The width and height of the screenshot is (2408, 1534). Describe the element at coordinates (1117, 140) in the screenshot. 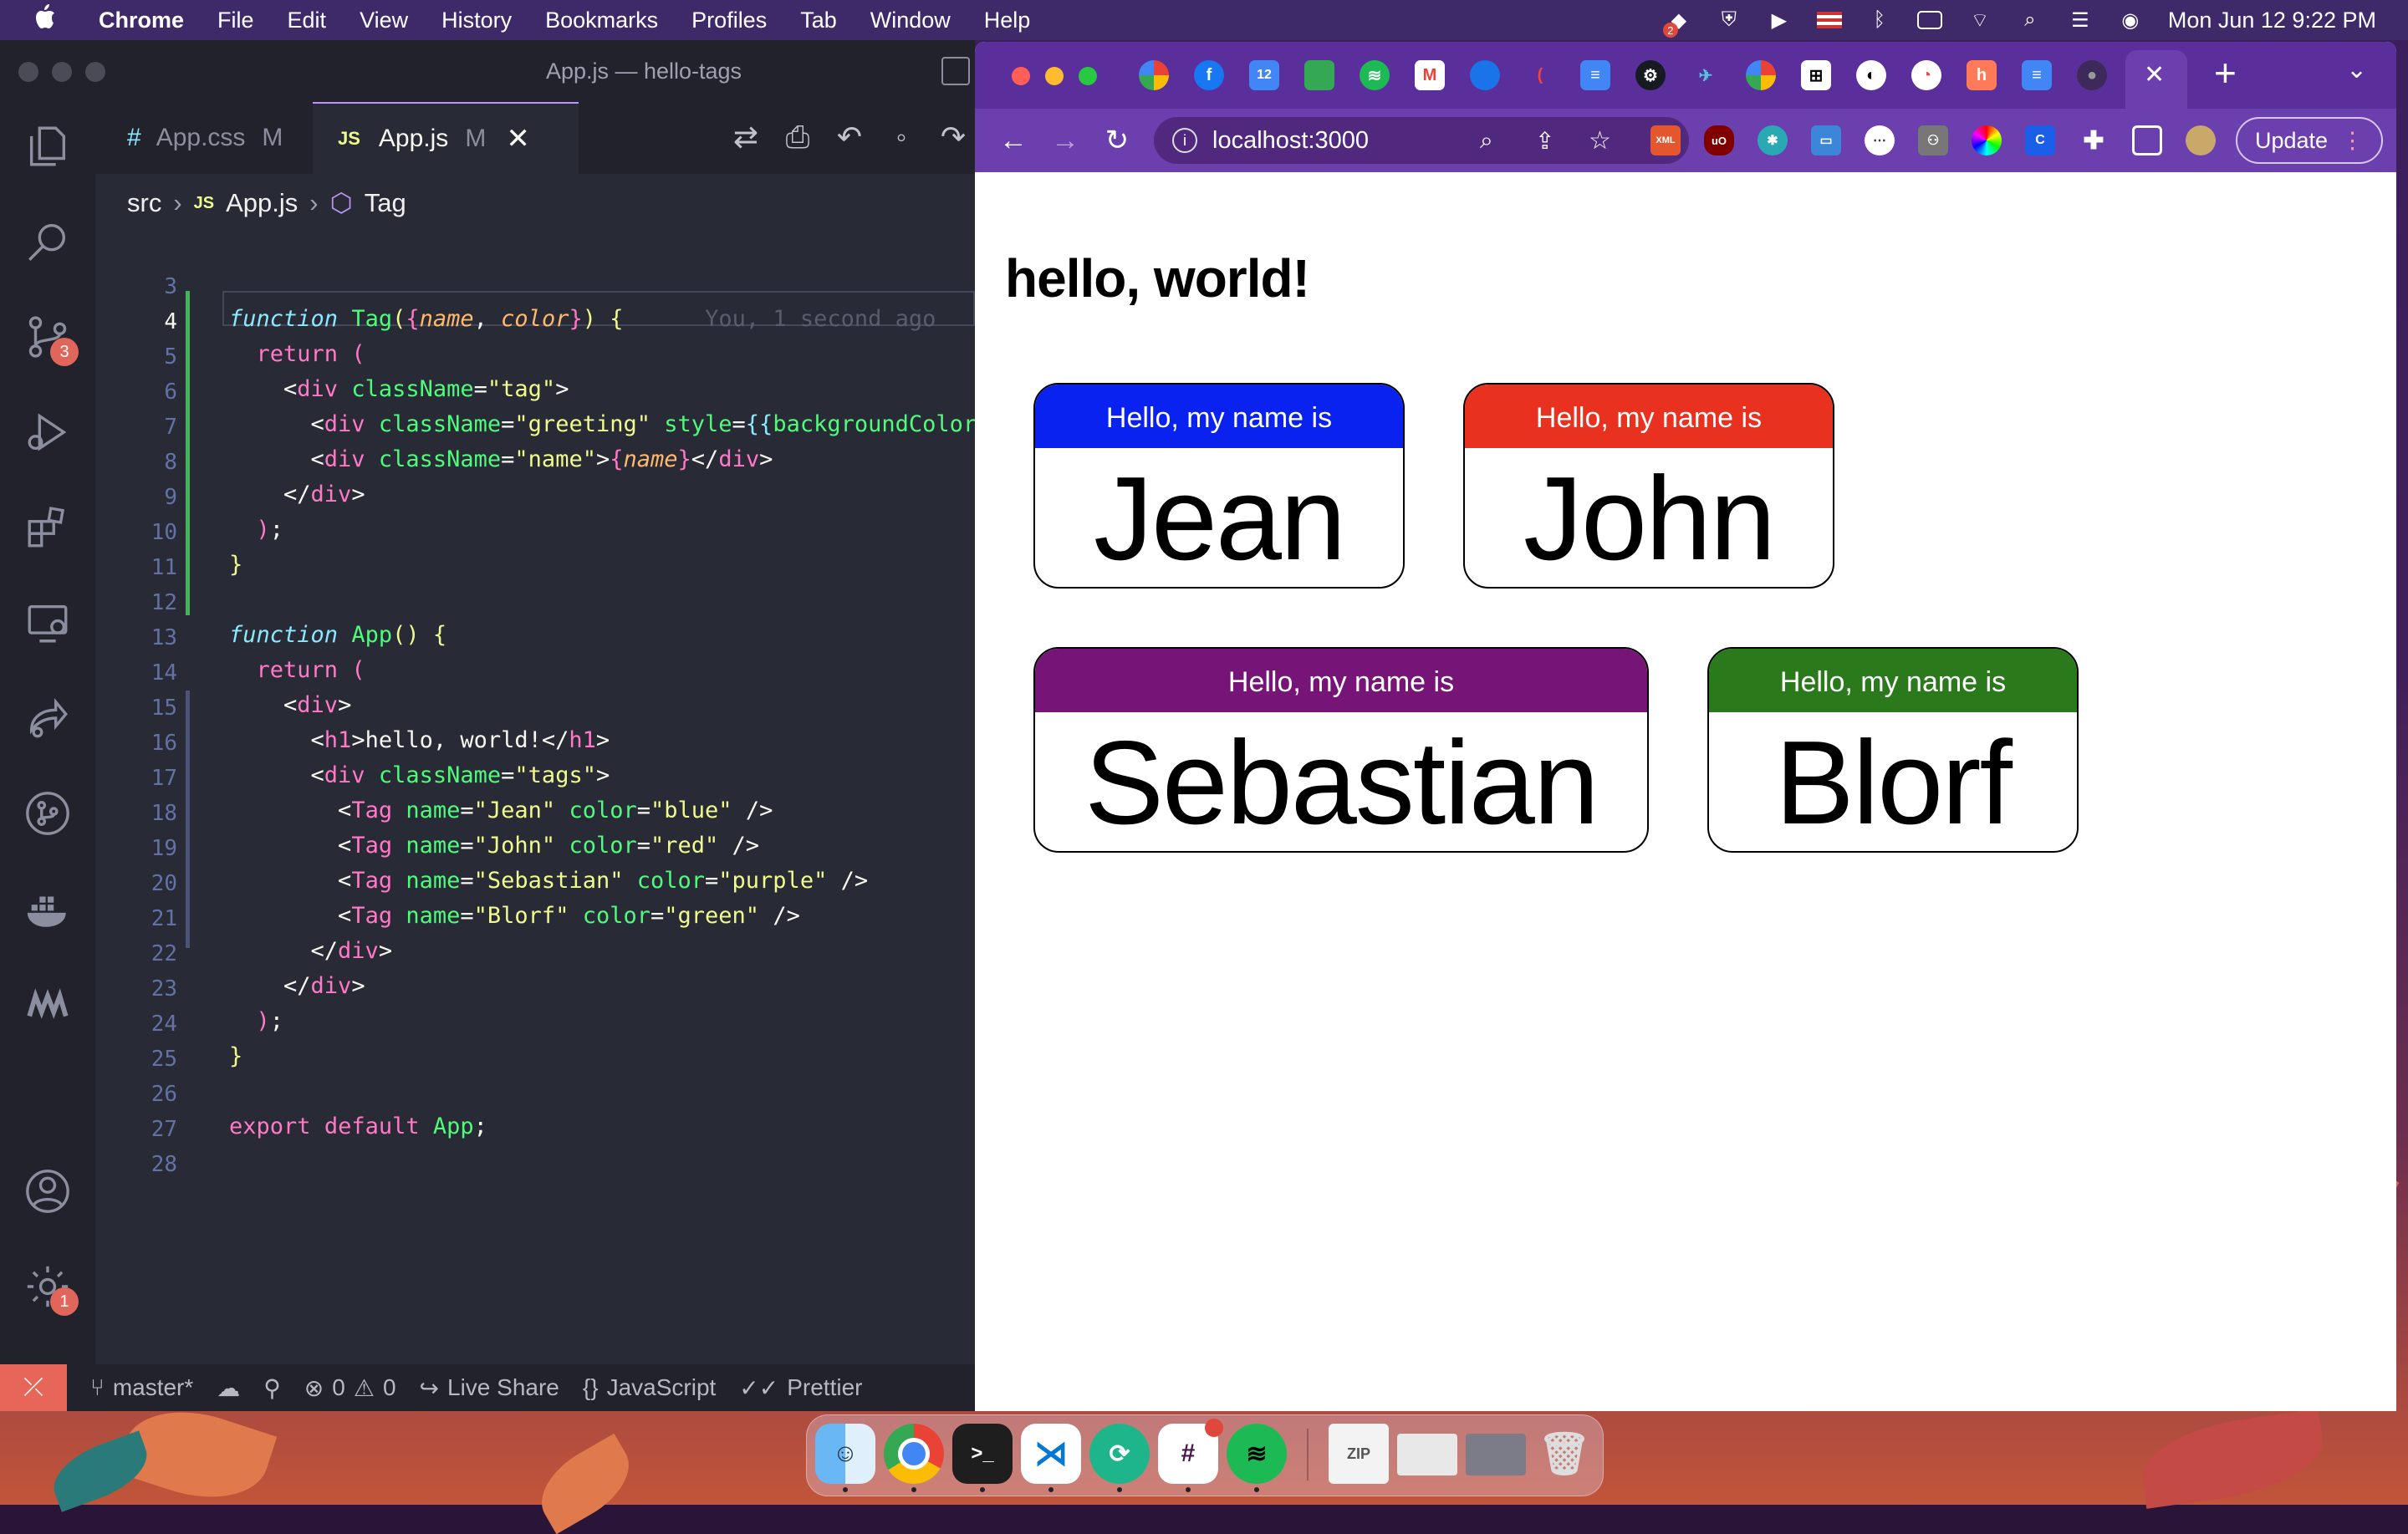

I see `reload-icon: ↻` at that location.